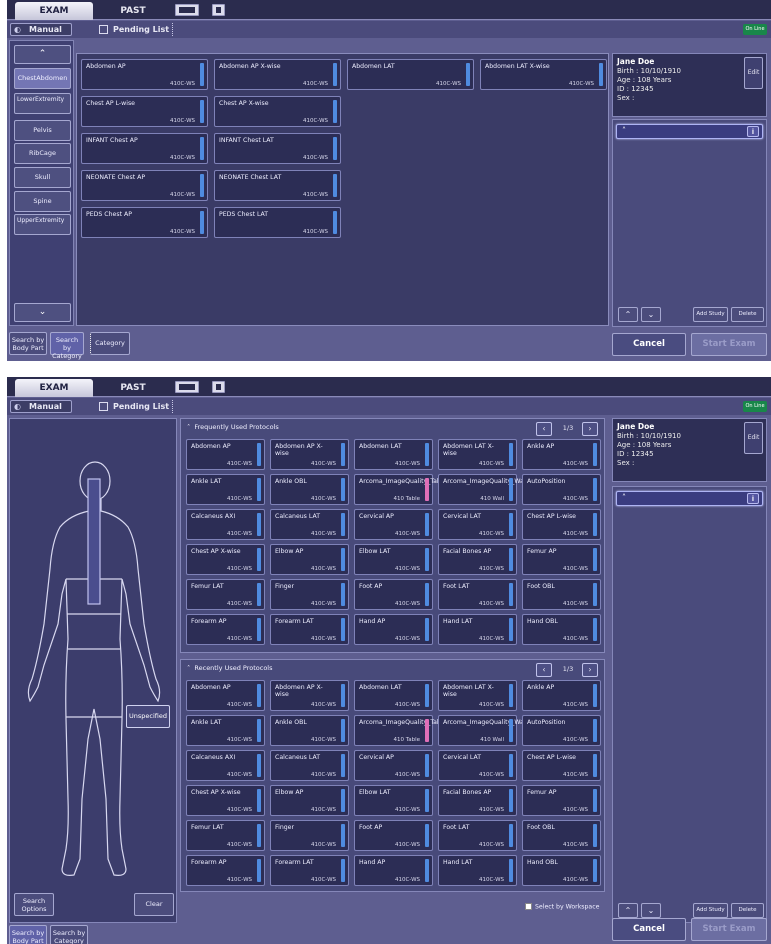 The width and height of the screenshot is (771, 944). I want to click on scroll-down-icon: ⌄, so click(42, 312).